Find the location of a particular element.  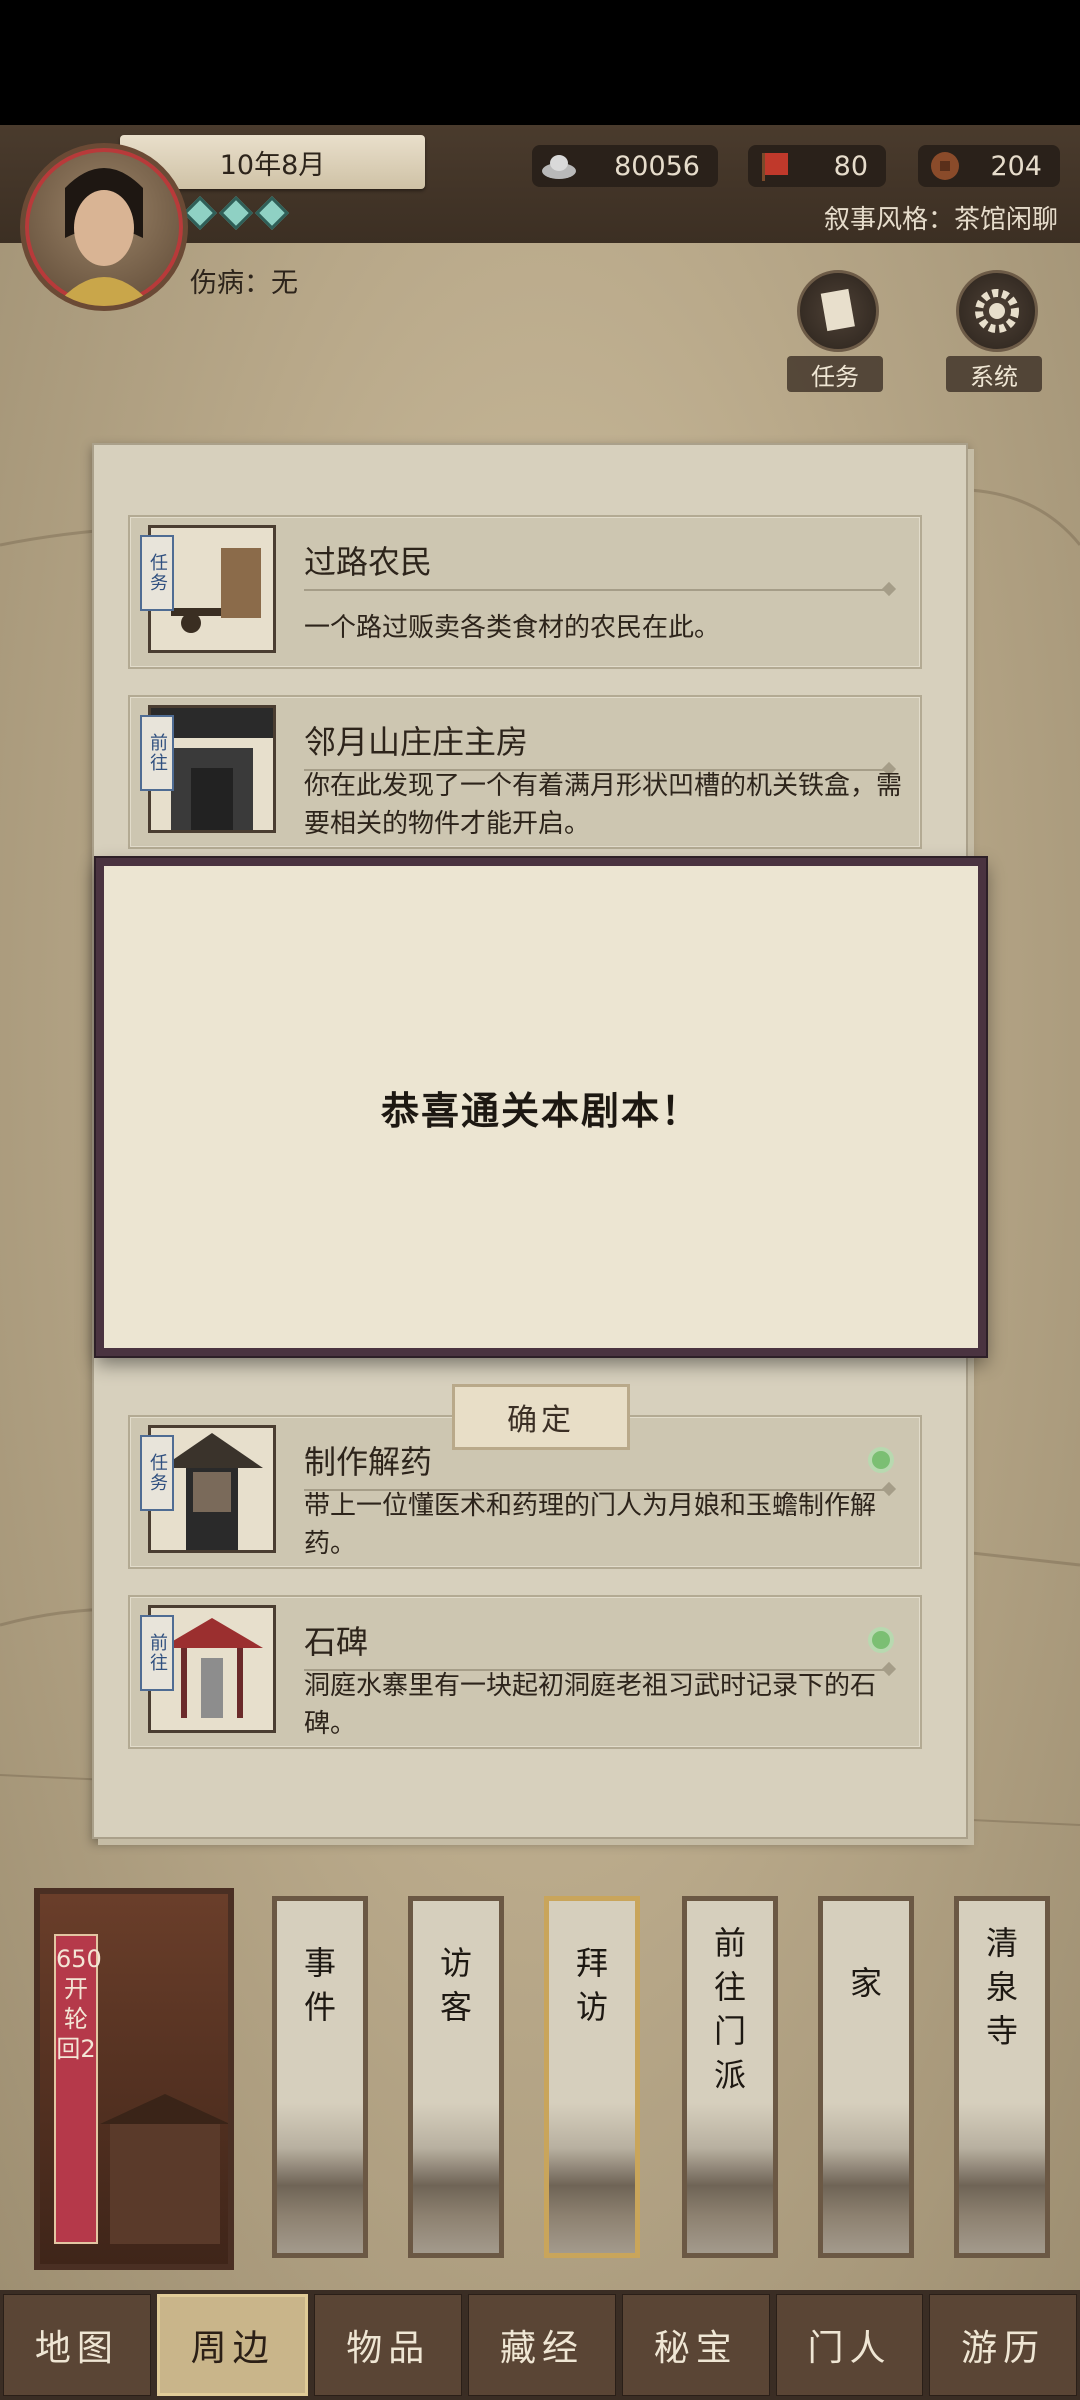

list-item: 前往 石碑 洞庭水寨里有一块起初洞庭老祖习武时记录下的石碑。 is located at coordinates (525, 1672).